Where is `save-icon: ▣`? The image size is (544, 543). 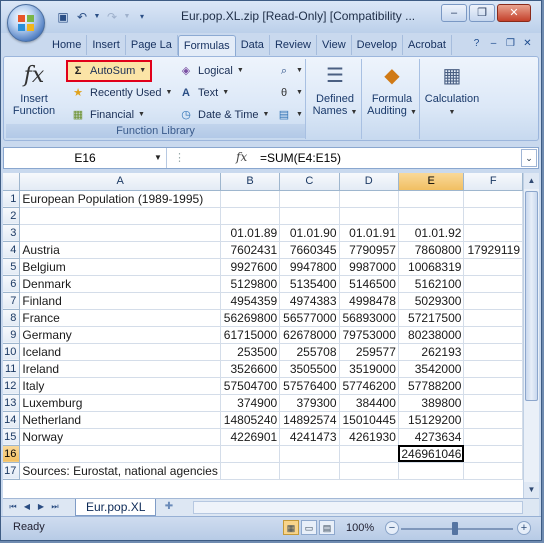 save-icon: ▣ is located at coordinates (63, 17).